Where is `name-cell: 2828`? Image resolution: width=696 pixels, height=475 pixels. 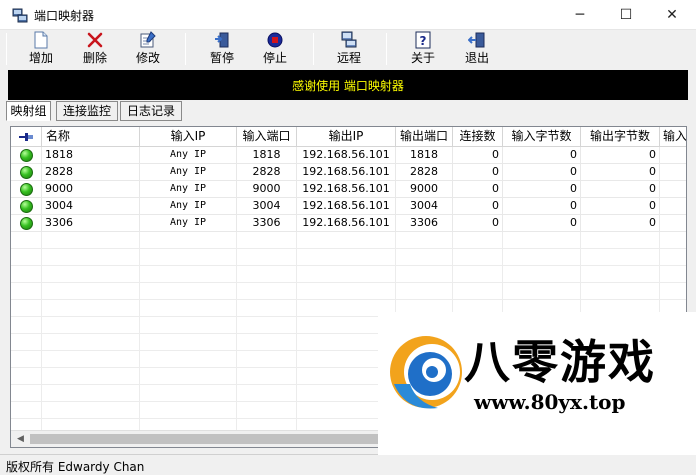
name-cell: 2828 is located at coordinates (91, 172).